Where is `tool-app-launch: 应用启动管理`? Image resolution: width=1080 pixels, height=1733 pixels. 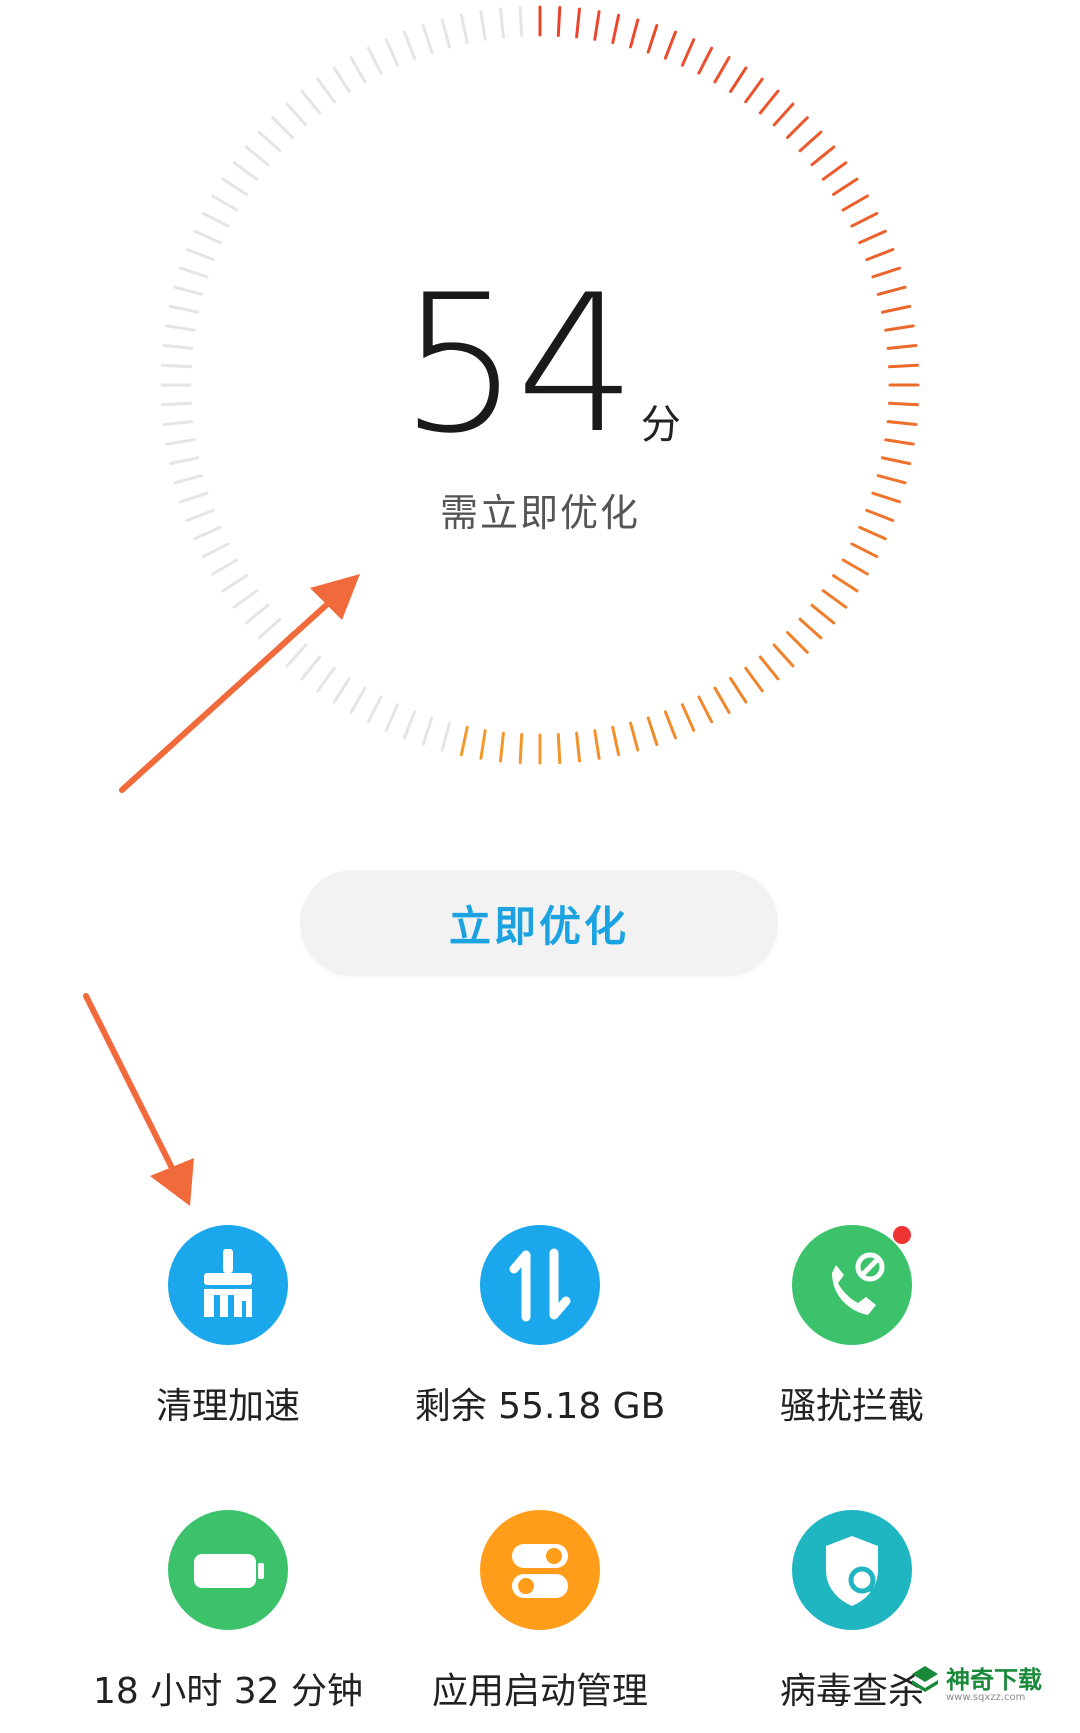
tool-app-launch: 应用启动管理 is located at coordinates (540, 1621).